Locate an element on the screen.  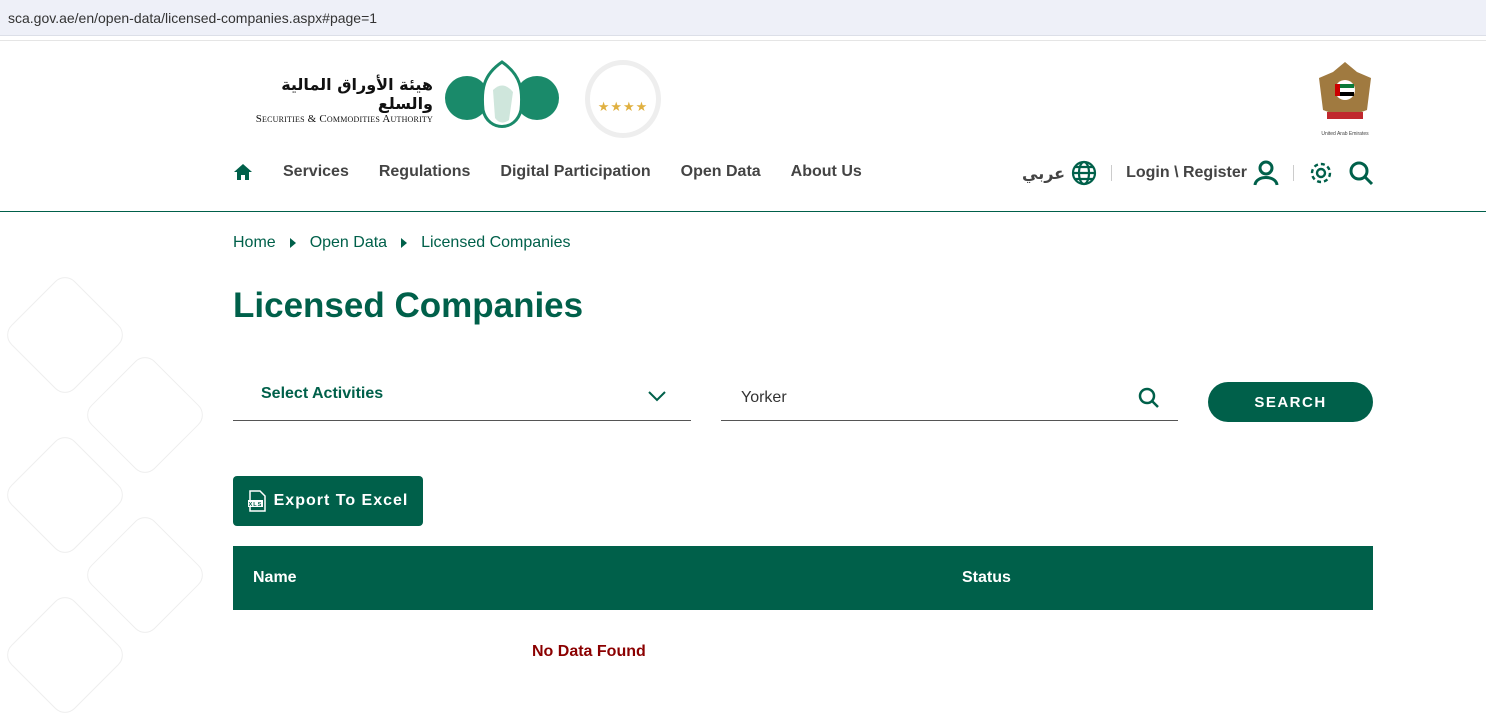
activities-select: Select Activities is located at coordinates (462, 395).